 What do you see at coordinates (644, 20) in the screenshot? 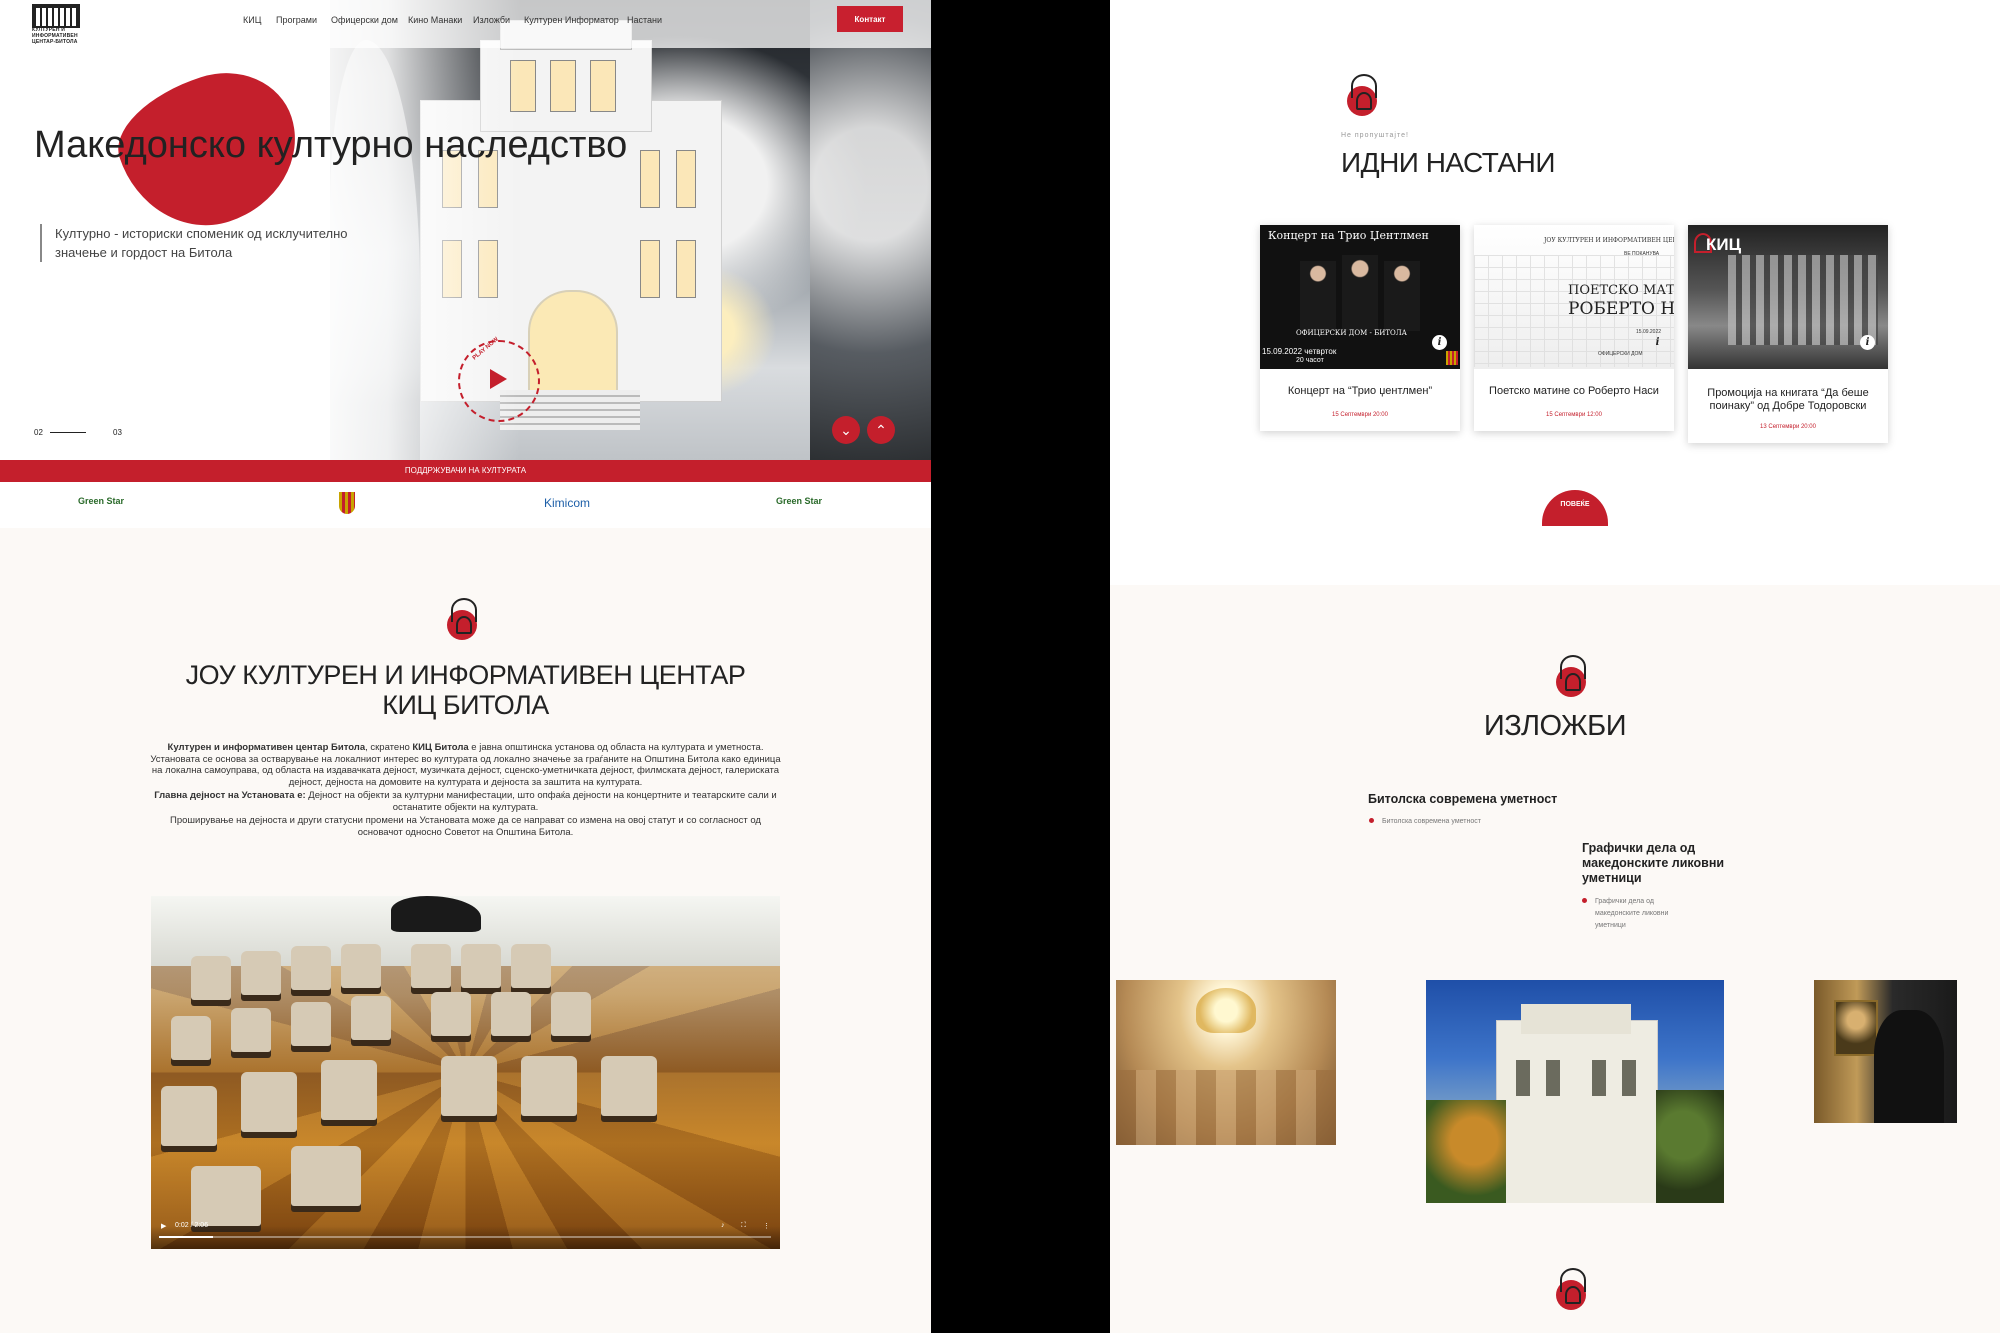
I see `nav-item-events: Настани` at bounding box center [644, 20].